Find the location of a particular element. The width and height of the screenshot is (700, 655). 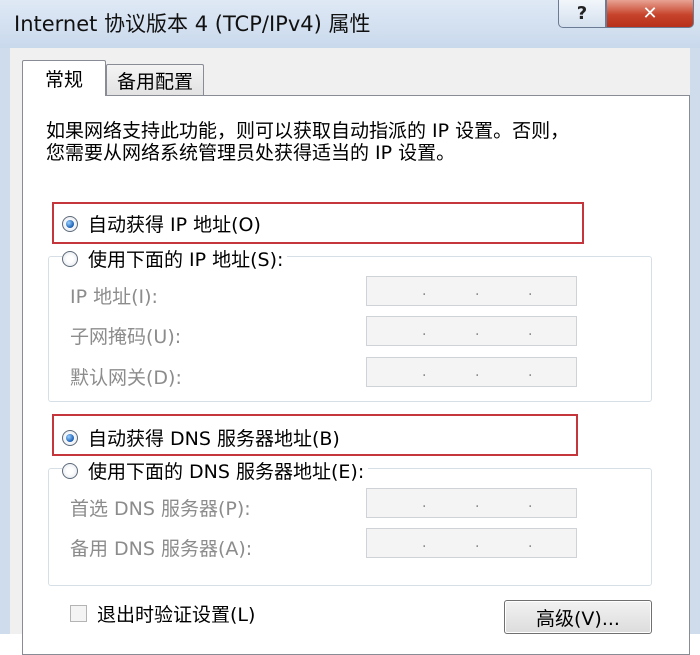

subnet-mask-label: 子网掩码(U): is located at coordinates (126, 337).